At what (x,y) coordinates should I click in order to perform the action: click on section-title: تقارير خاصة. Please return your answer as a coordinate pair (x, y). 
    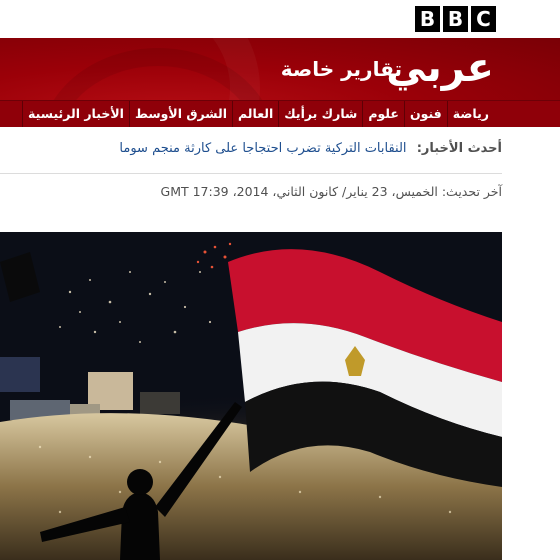
    Looking at the image, I should click on (341, 69).